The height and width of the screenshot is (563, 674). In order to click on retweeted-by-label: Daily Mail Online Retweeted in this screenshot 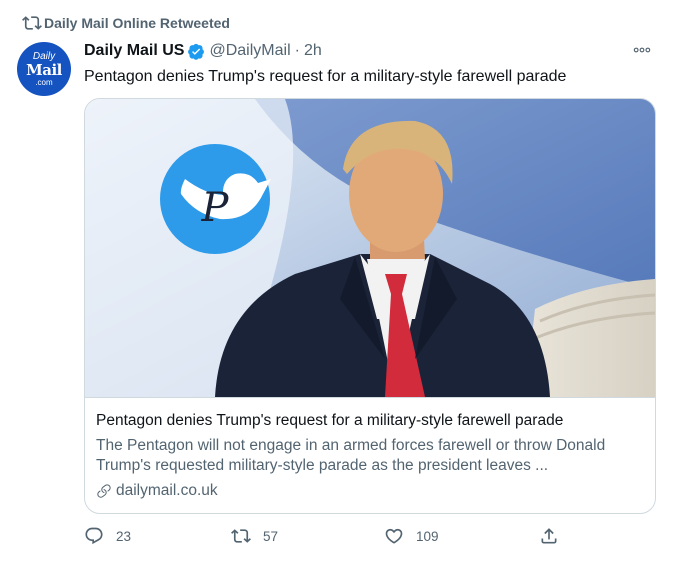, I will do `click(137, 23)`.